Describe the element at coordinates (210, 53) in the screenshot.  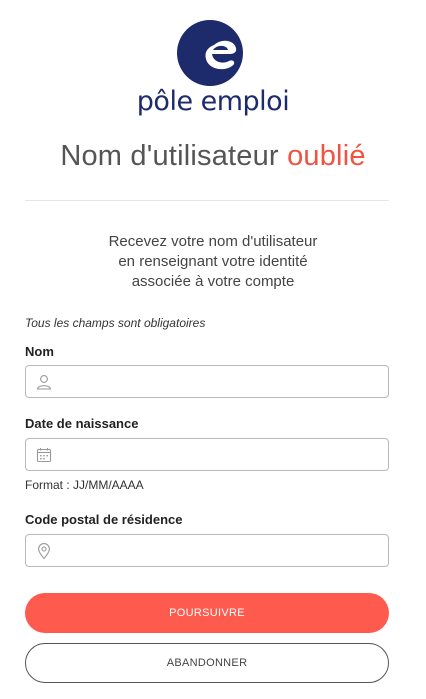
I see `pole-emploi-logo-icon` at that location.